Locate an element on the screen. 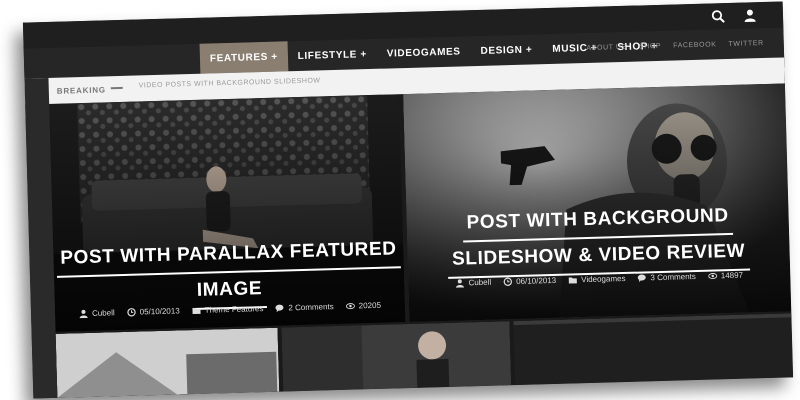 This screenshot has width=800, height=400. nav-item-lifestyle: LIFESTYLE + is located at coordinates (332, 55).